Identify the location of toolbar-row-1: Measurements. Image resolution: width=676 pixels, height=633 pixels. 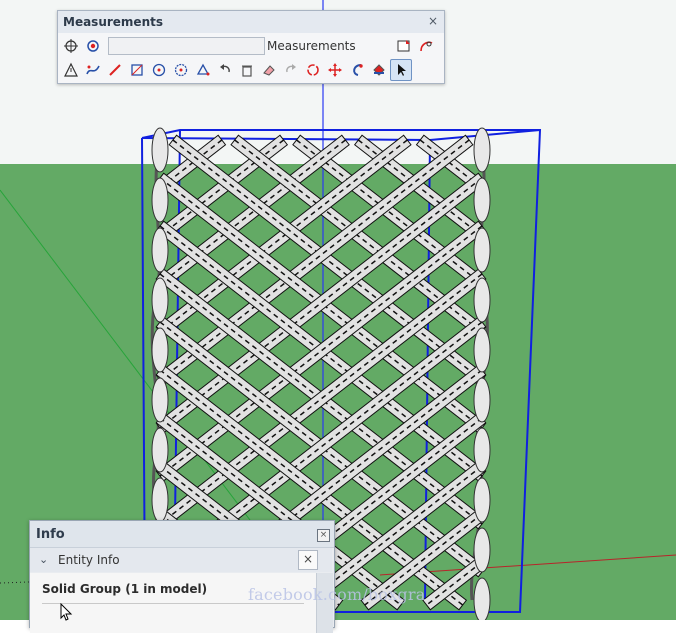
(251, 46).